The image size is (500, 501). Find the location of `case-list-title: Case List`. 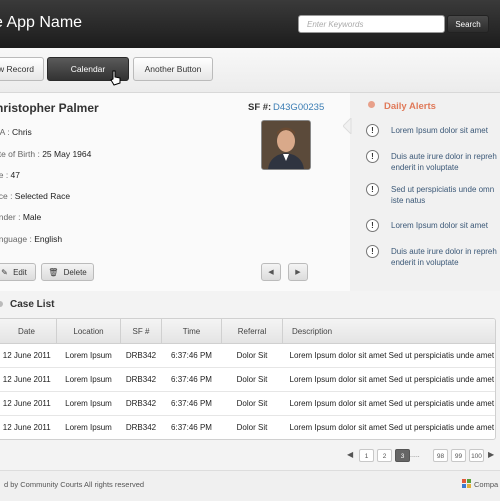

case-list-title: Case List is located at coordinates (32, 304).